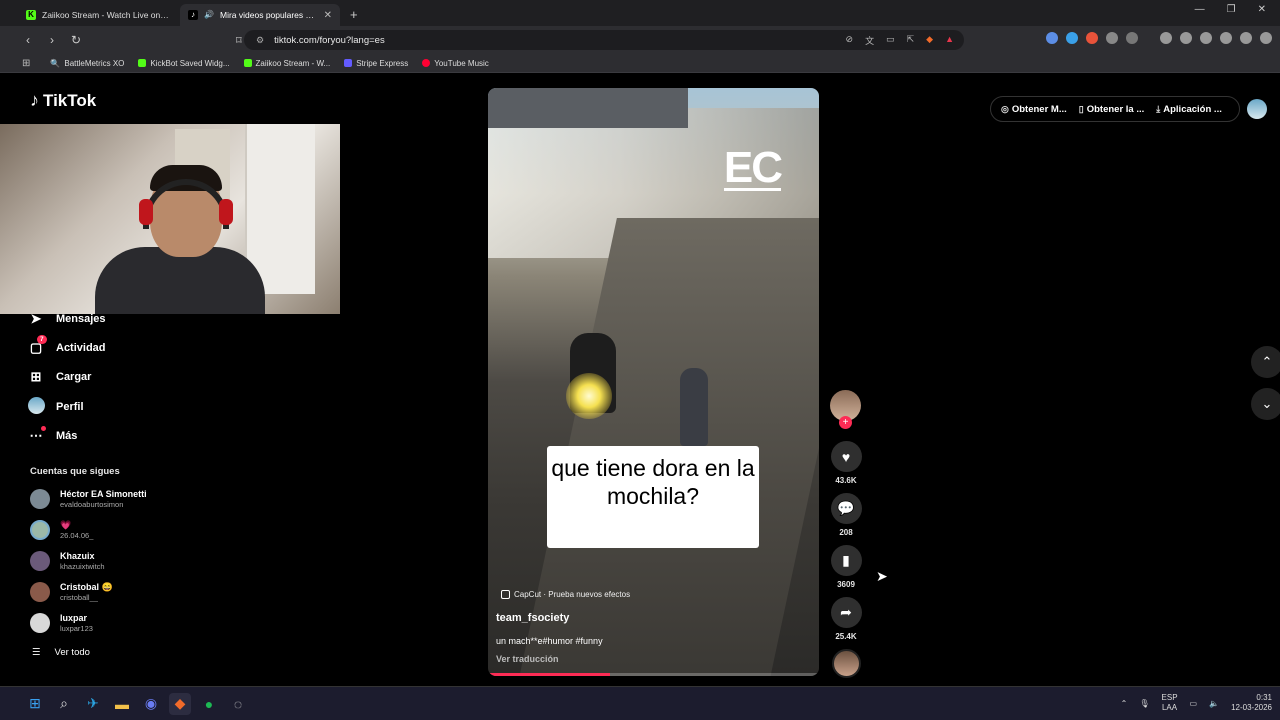  I want to click on menu-icon, so click(1266, 38).